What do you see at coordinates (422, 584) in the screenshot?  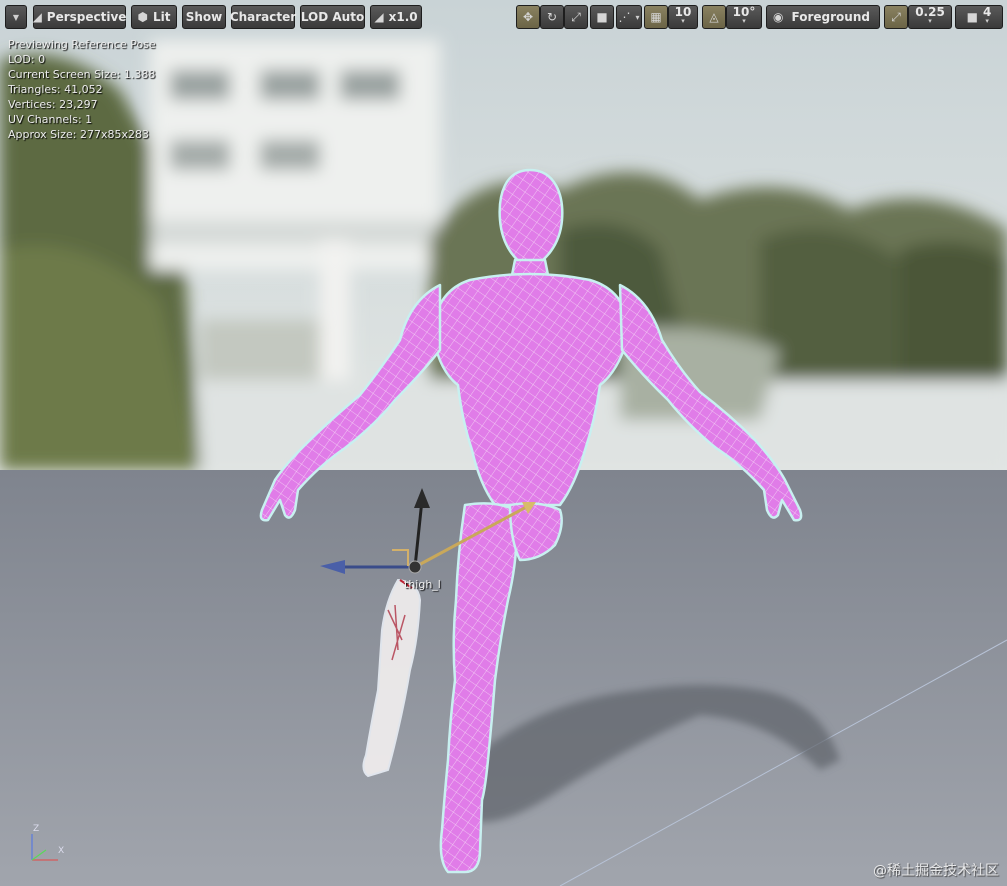 I see `bone-label: thigh_l` at bounding box center [422, 584].